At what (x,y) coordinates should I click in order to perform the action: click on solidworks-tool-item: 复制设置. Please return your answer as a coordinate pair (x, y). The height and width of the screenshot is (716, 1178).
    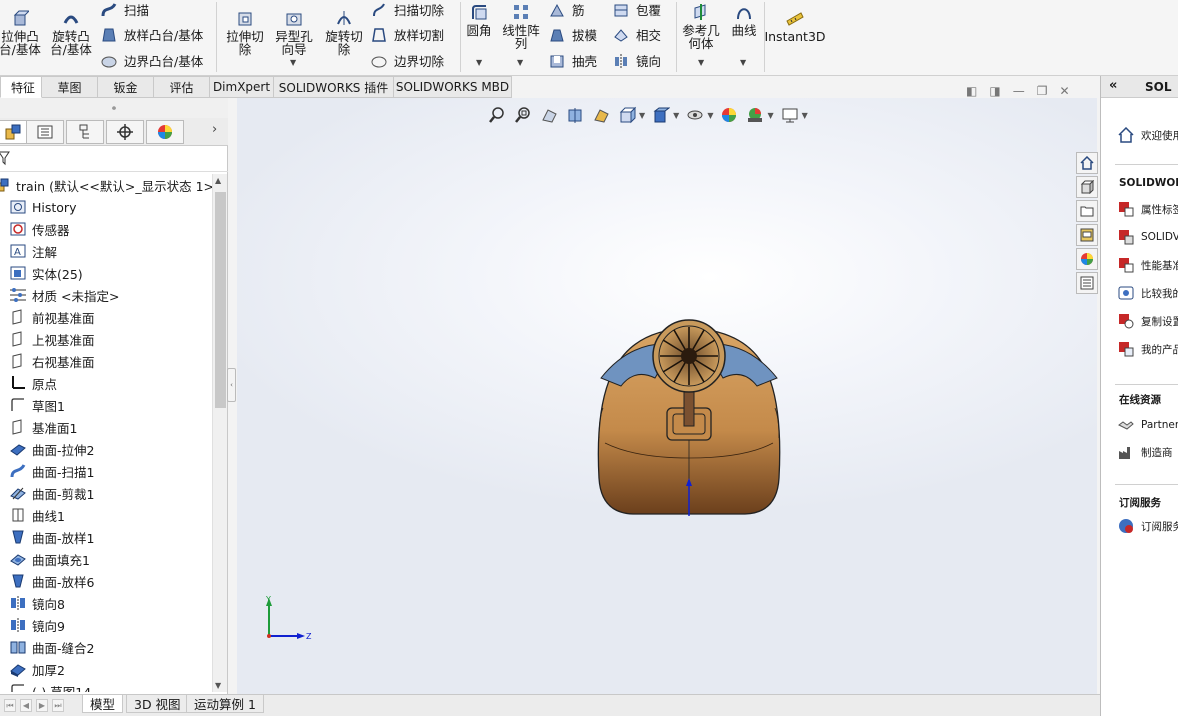
    Looking at the image, I should click on (1147, 321).